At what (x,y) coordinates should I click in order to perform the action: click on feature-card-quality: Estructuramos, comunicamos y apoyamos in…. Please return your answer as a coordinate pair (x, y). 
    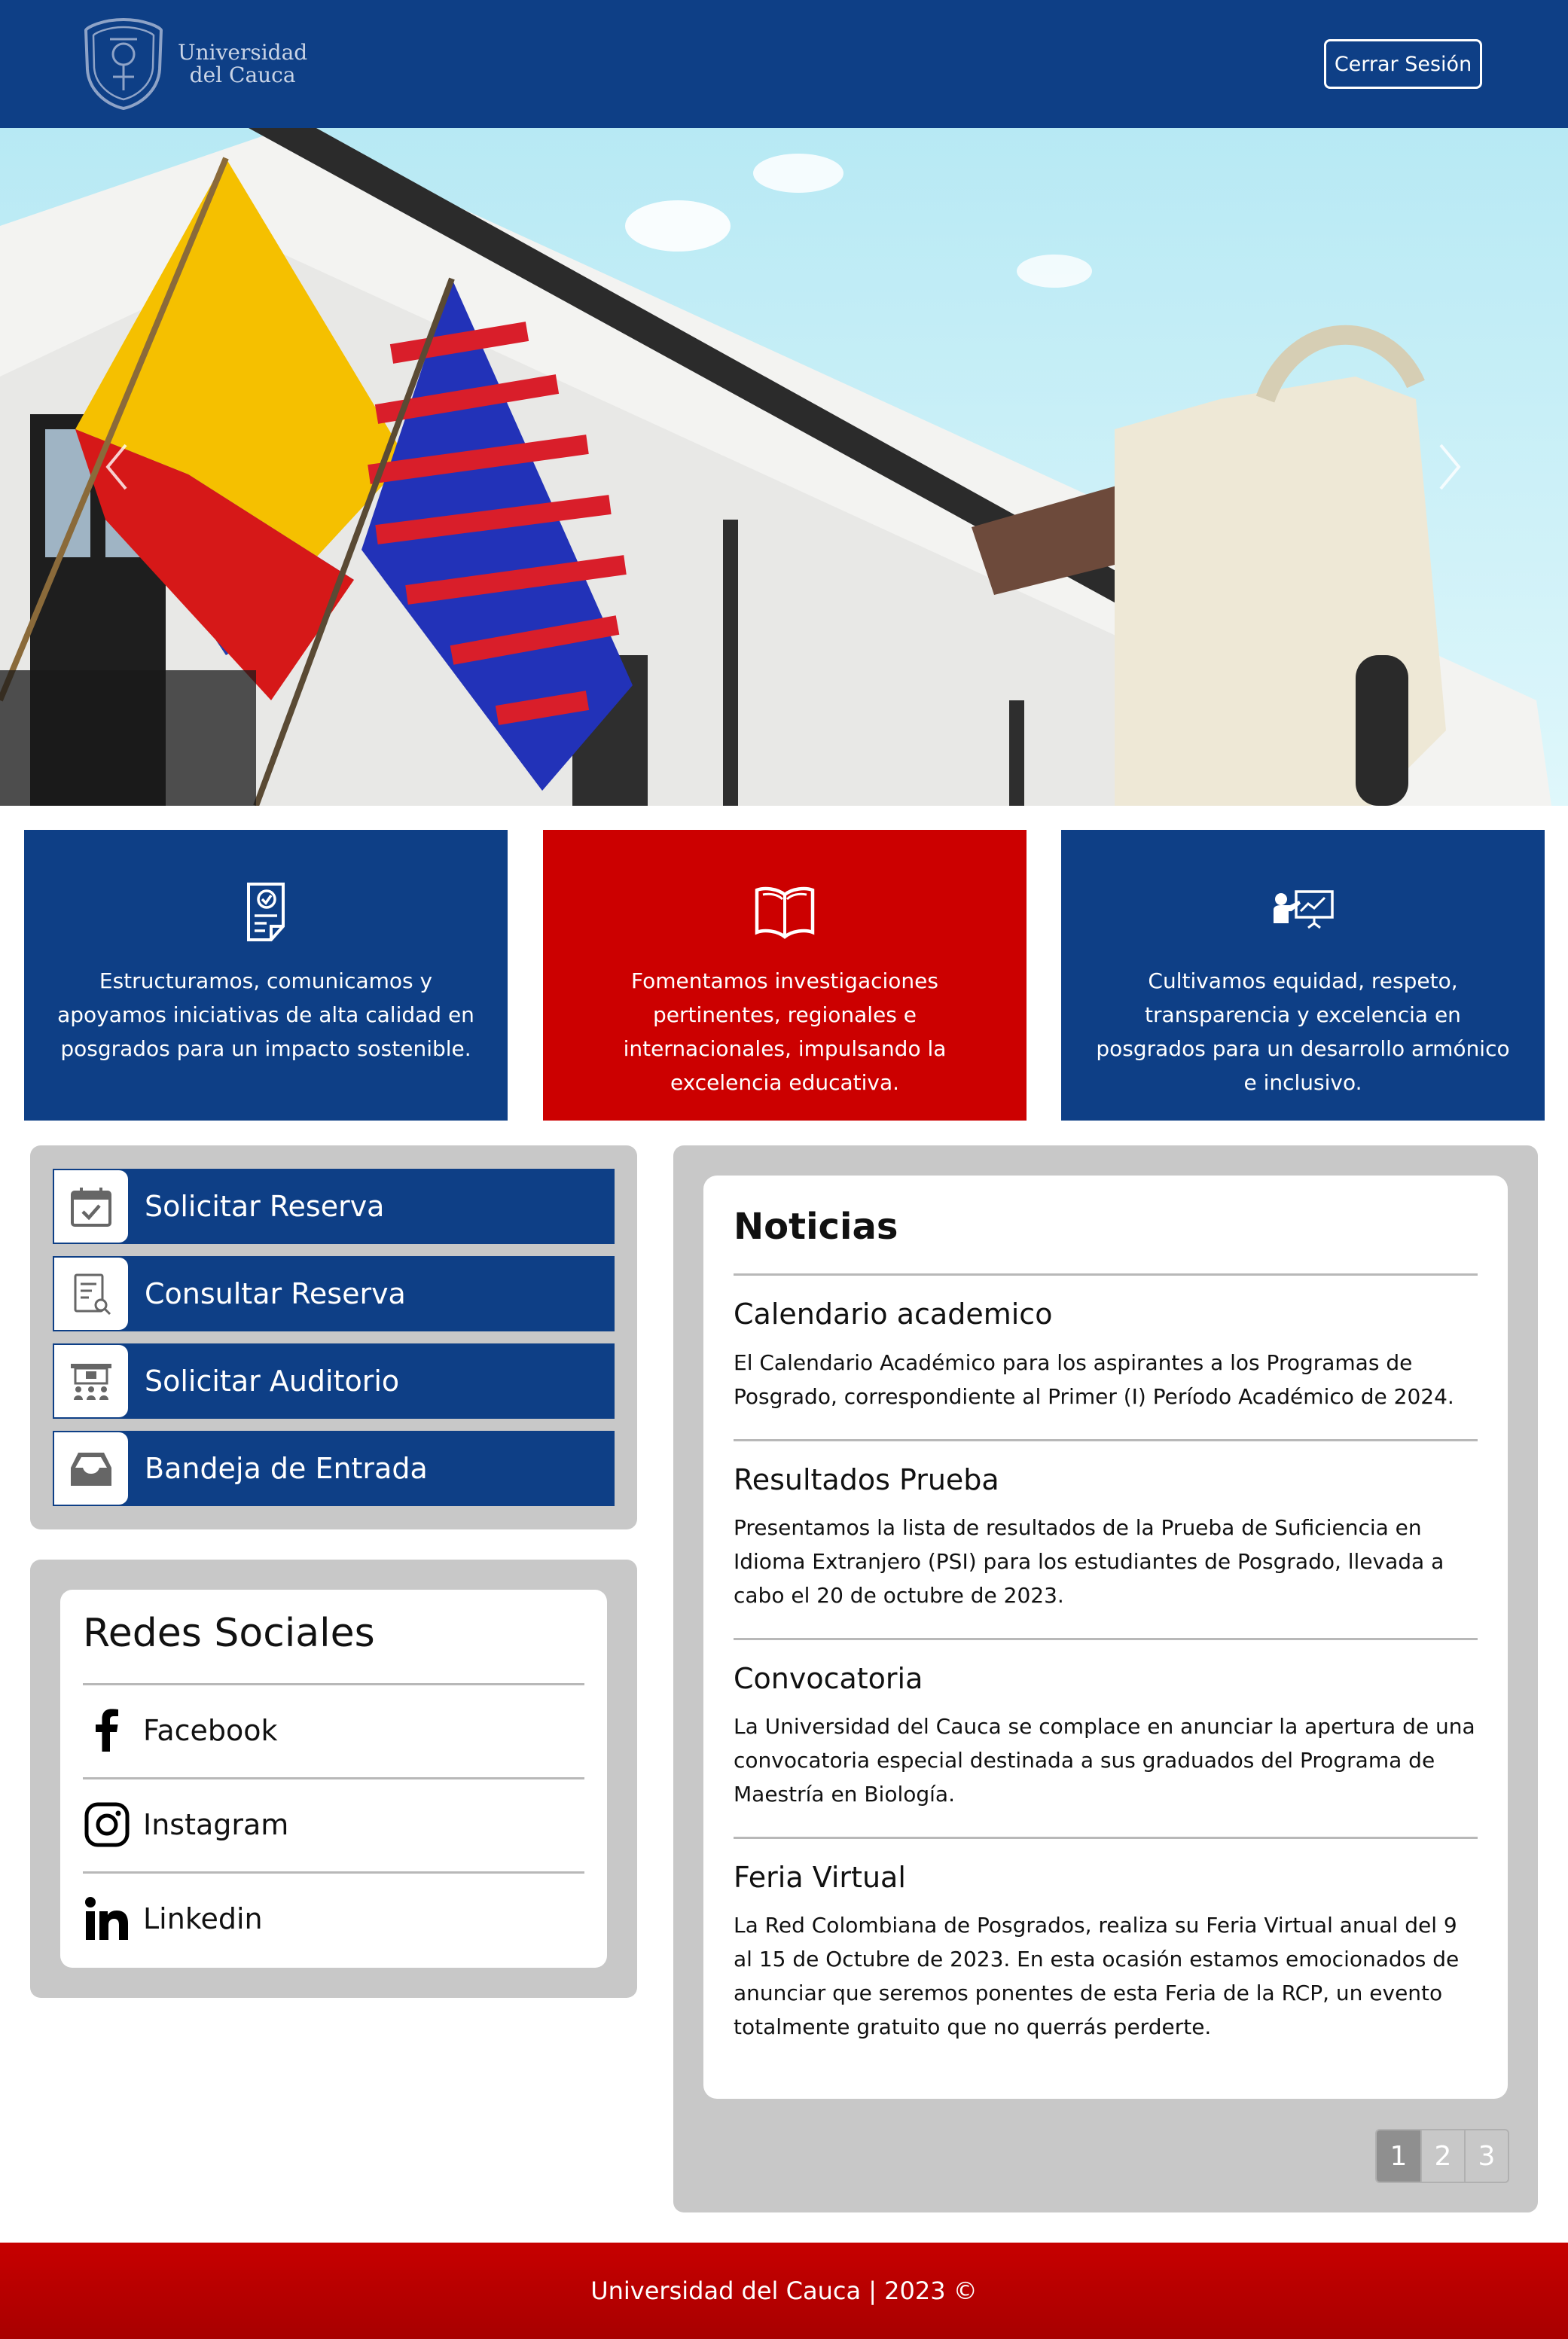
    Looking at the image, I should click on (266, 976).